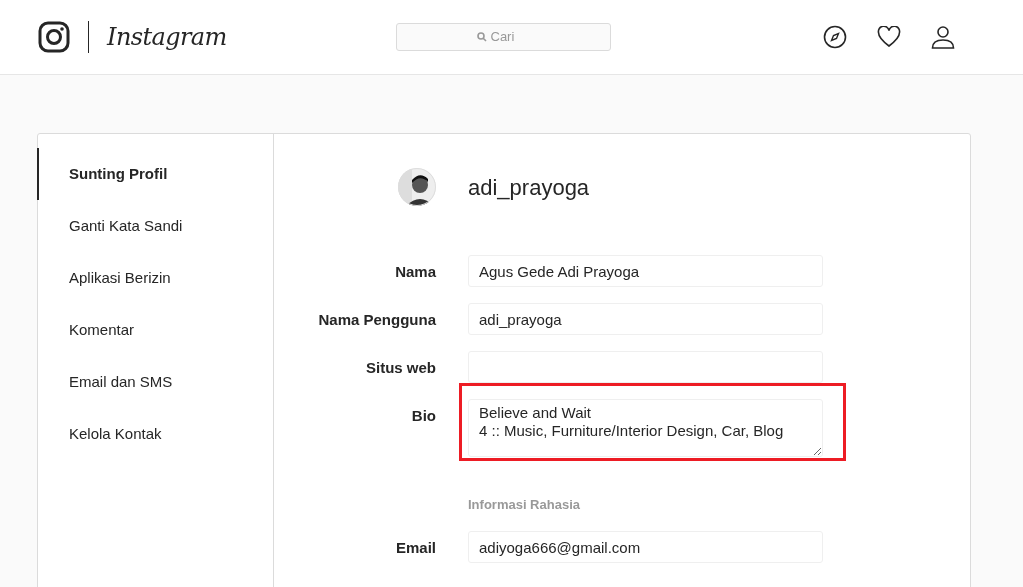 The height and width of the screenshot is (587, 1023). I want to click on sidebar-item: Komentar, so click(155, 330).